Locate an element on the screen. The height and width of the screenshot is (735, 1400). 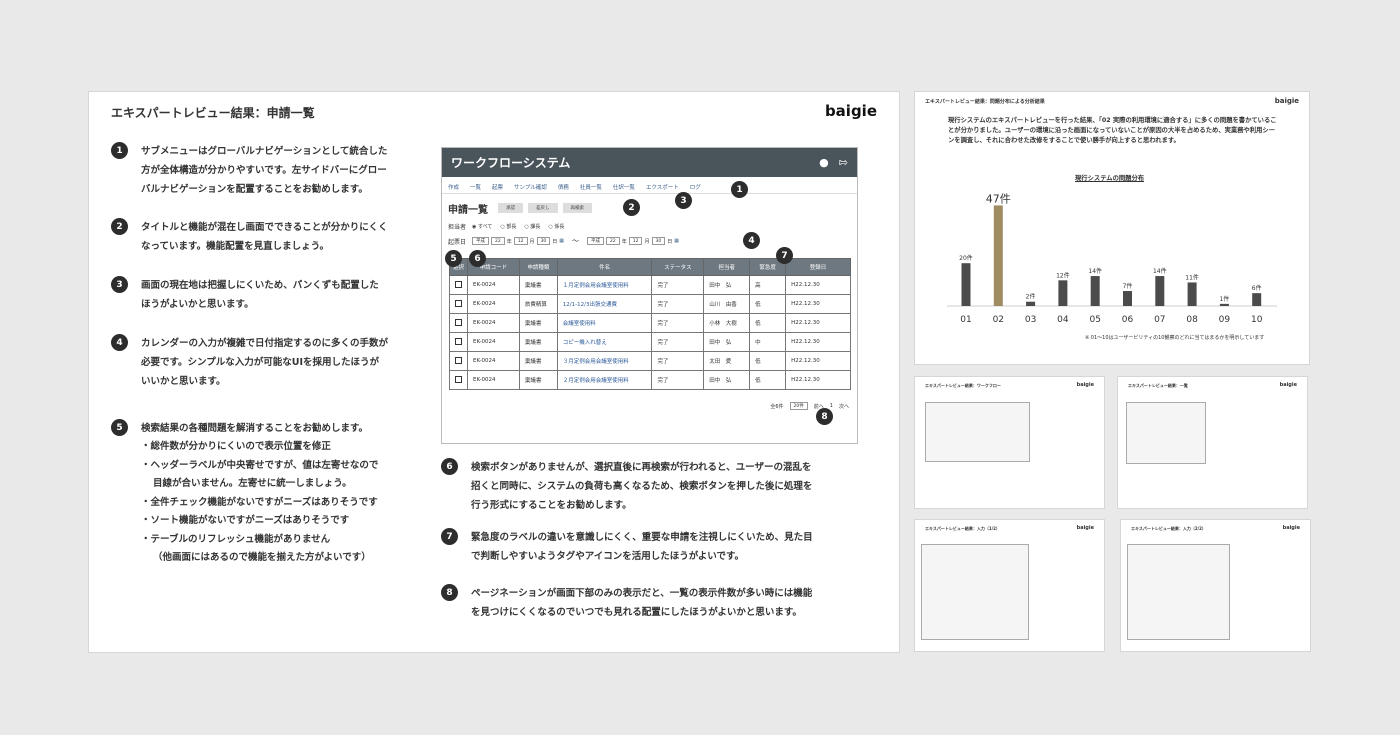
table-row: EK-0024 稟議書 コピー機入れ替え 完了 田中 弘中 H22.12.30 is located at coordinates (650, 342).